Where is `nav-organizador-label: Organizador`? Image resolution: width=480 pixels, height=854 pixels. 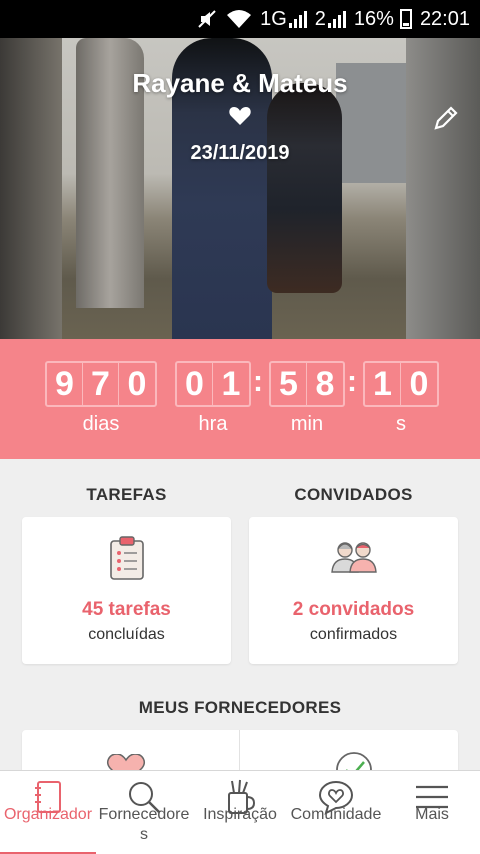 nav-organizador-label: Organizador is located at coordinates (48, 814).